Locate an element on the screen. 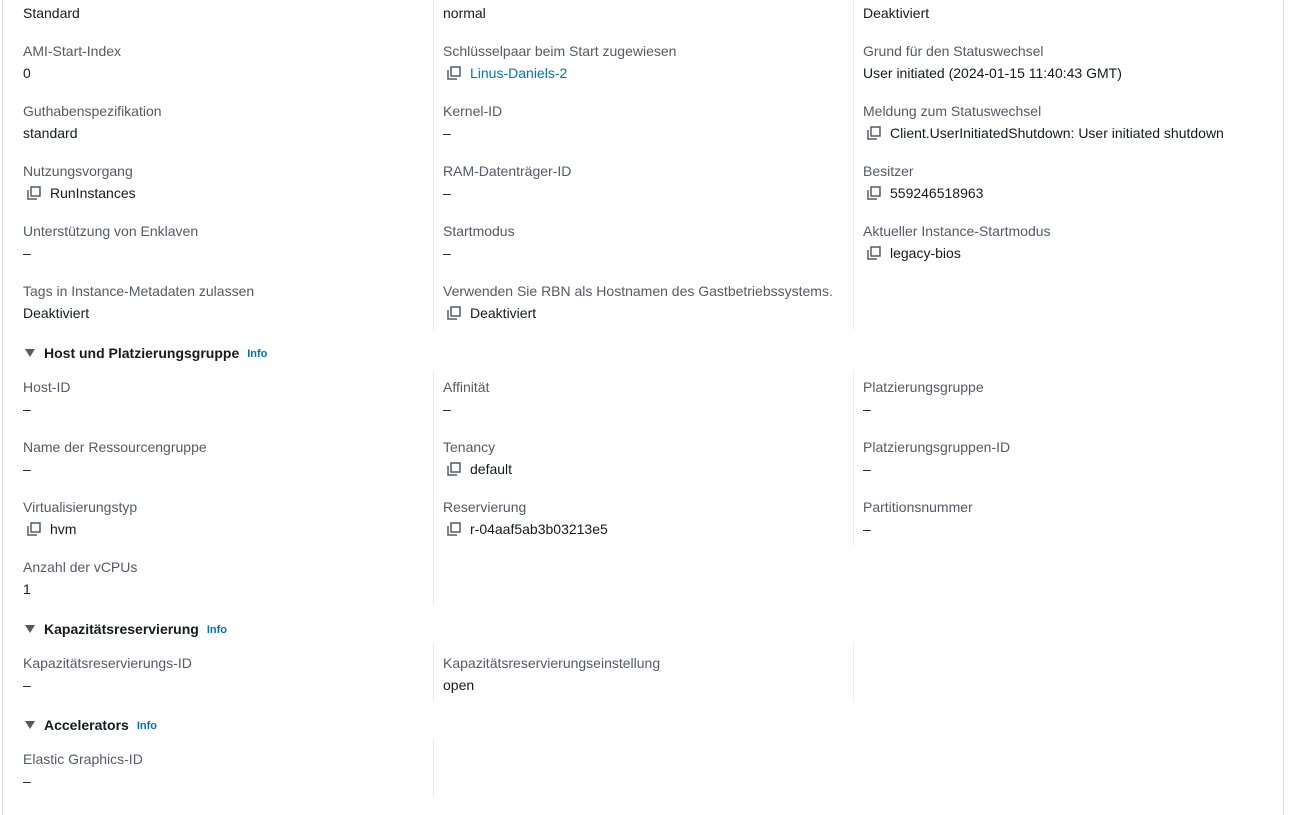 The height and width of the screenshot is (815, 1289). section-header-capacity: Kapazitätsreservierung Info is located at coordinates (126, 629).